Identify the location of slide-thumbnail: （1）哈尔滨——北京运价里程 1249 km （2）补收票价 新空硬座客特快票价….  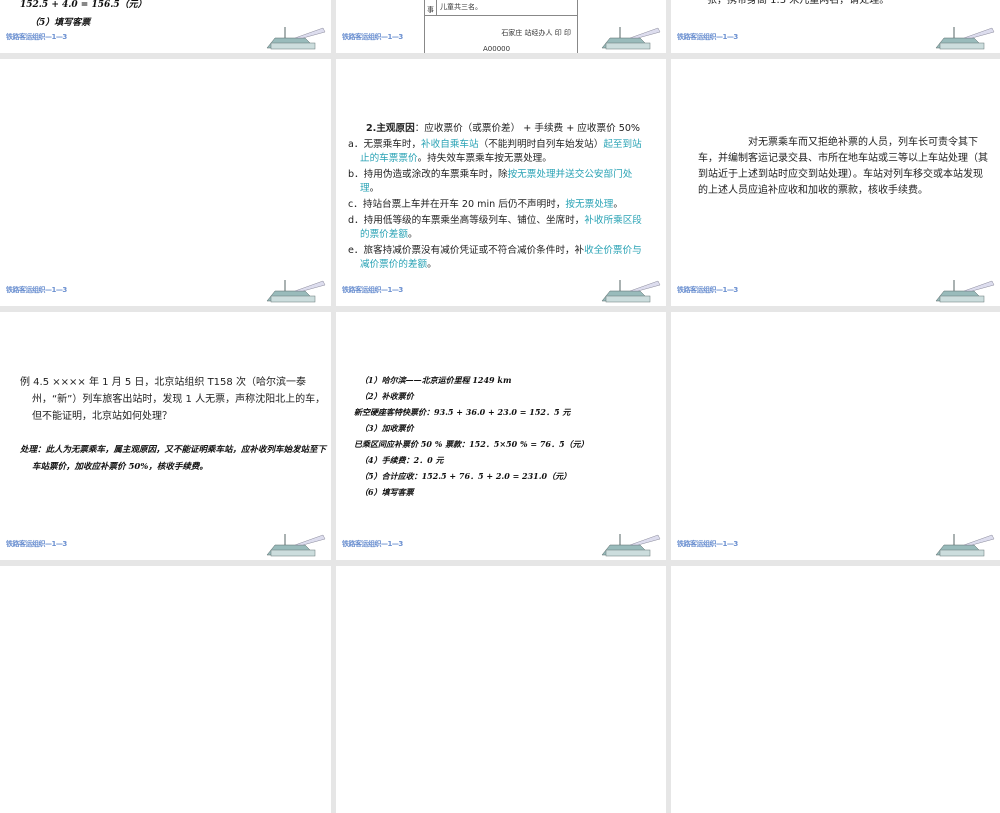
(501, 436).